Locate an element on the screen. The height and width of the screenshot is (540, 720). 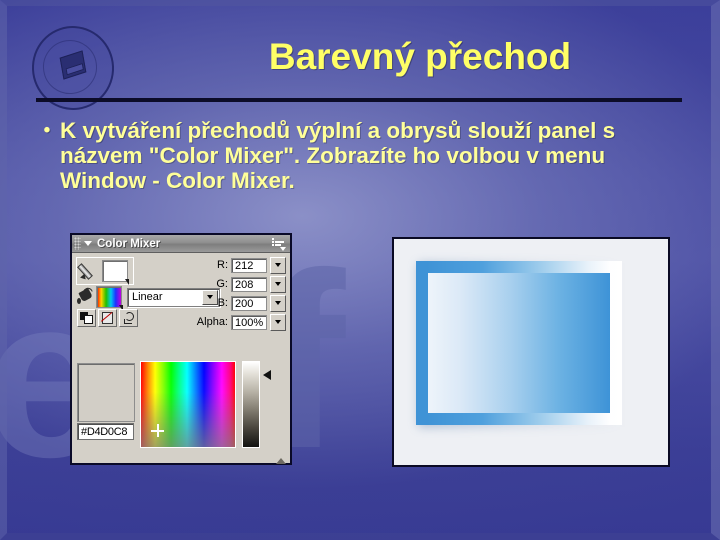
channel-input-r: 212 is located at coordinates (249, 265).